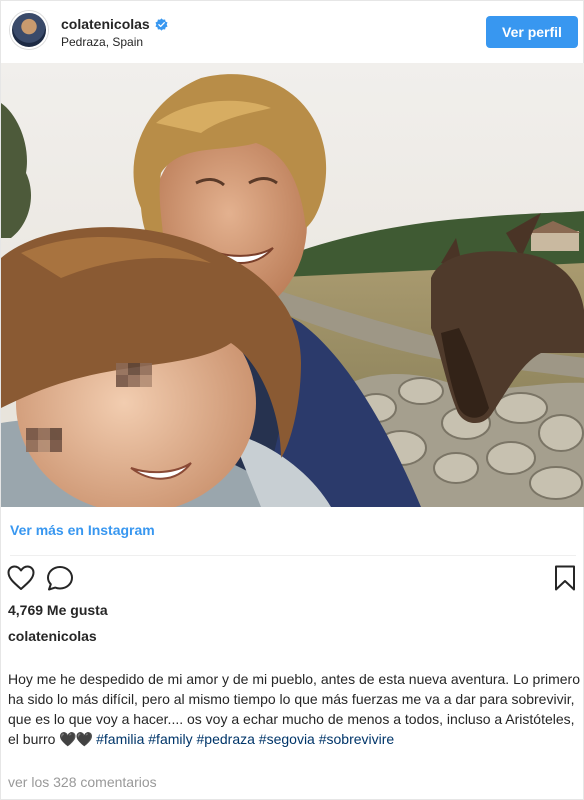  Describe the element at coordinates (21, 578) in the screenshot. I see `heart-icon` at that location.